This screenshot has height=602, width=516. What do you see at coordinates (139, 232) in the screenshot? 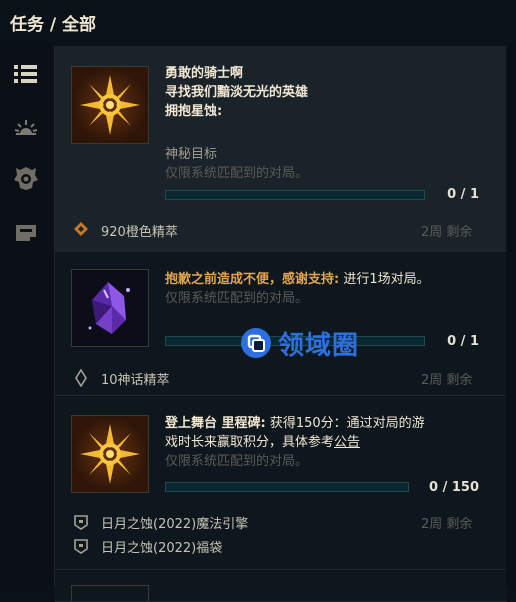
I see `reward-label: 920橙色精萃` at bounding box center [139, 232].